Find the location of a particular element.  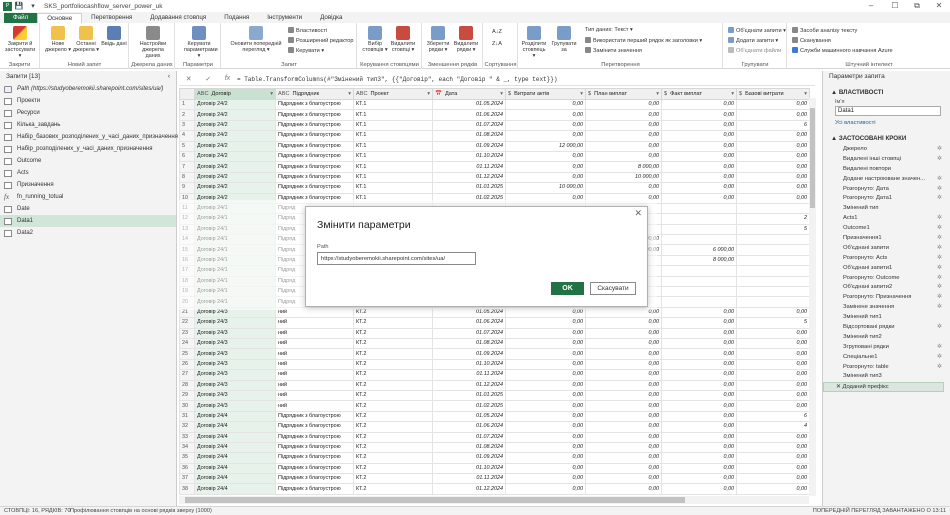

applied-step: Розгорнуто: Outcome ✲ is located at coordinates (883, 279).